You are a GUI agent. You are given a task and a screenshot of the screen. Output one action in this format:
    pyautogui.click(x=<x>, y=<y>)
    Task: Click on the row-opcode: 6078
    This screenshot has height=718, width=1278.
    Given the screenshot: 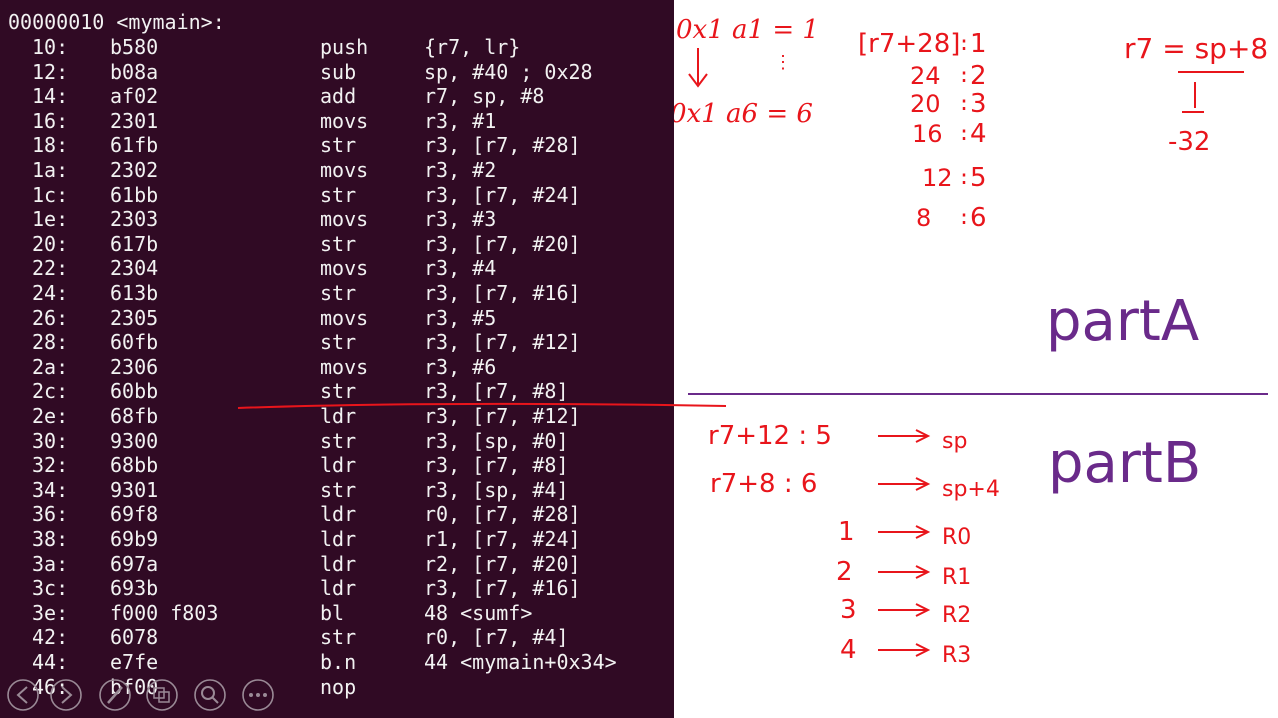 What is the action you would take?
    pyautogui.click(x=134, y=637)
    